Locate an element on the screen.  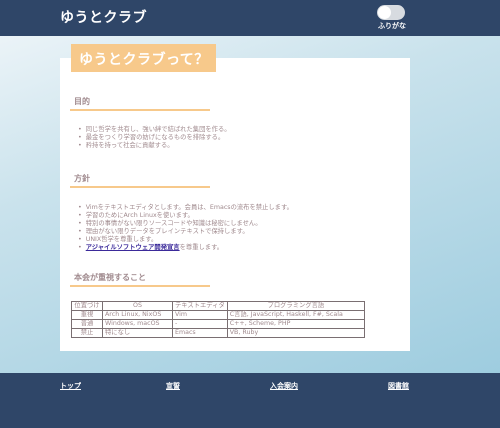
table-cell: 重視 is located at coordinates (87, 315).